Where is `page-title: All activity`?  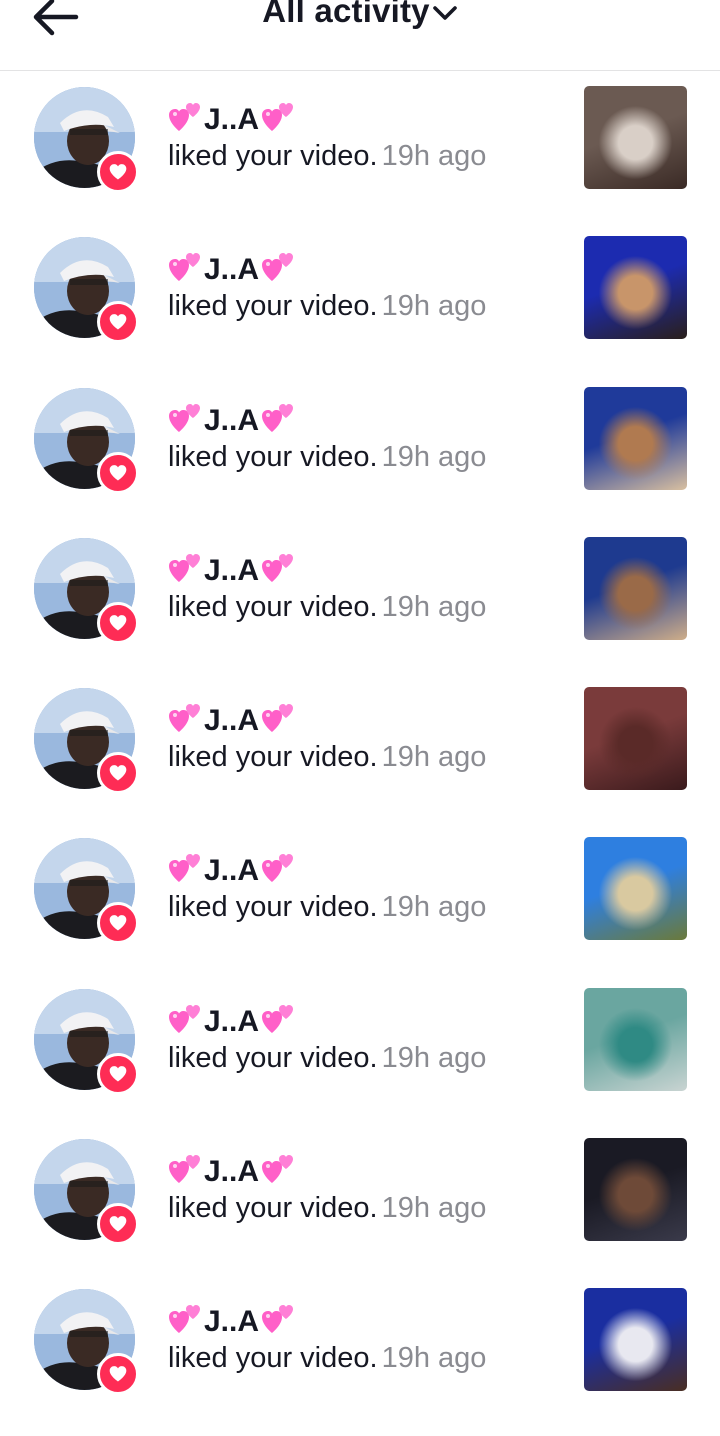 page-title: All activity is located at coordinates (346, 14).